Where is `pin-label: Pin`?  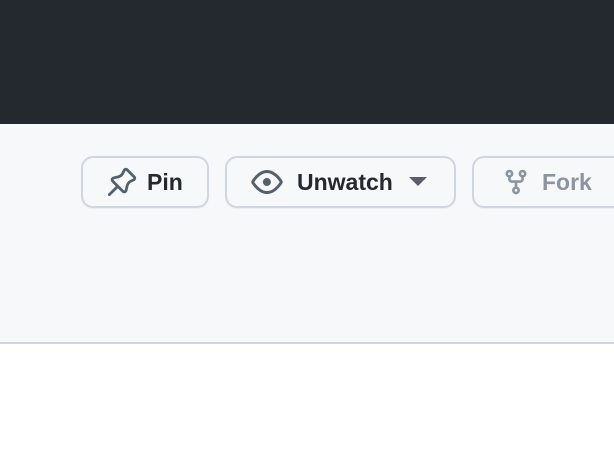
pin-label: Pin is located at coordinates (165, 181).